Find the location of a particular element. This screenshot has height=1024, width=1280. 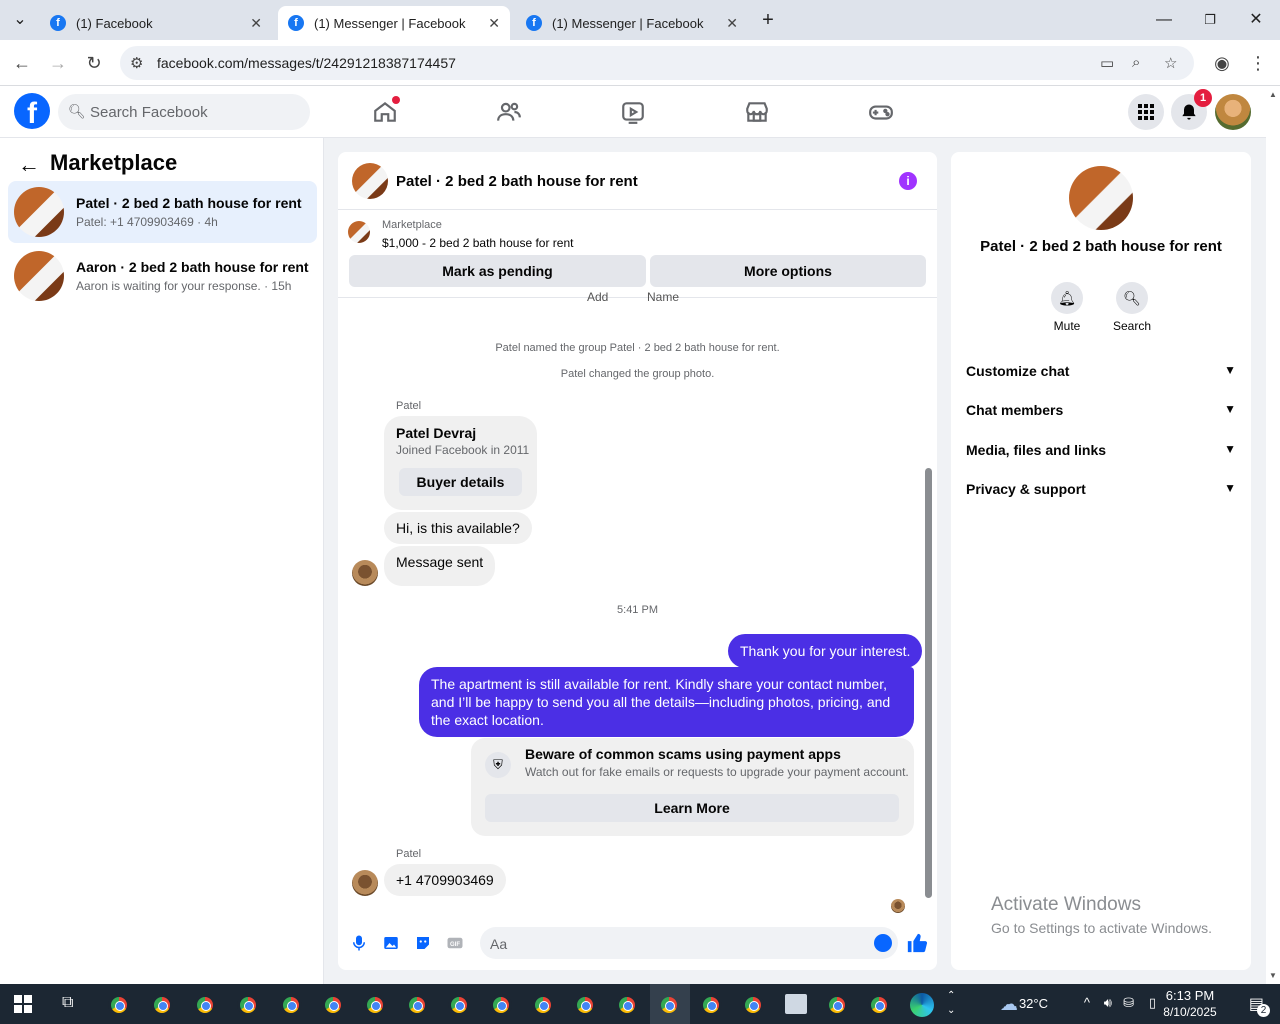

bookmark-star-icon: ☆ is located at coordinates (1170, 63).